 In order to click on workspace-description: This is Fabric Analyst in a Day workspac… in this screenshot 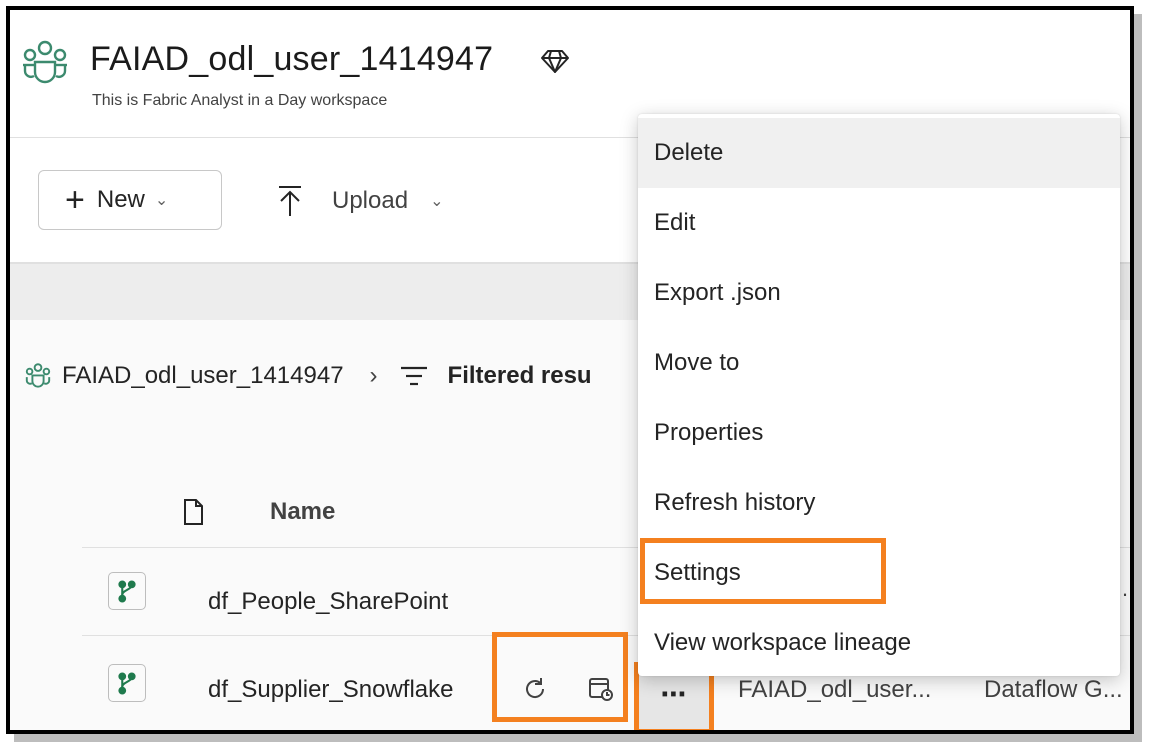, I will do `click(240, 100)`.